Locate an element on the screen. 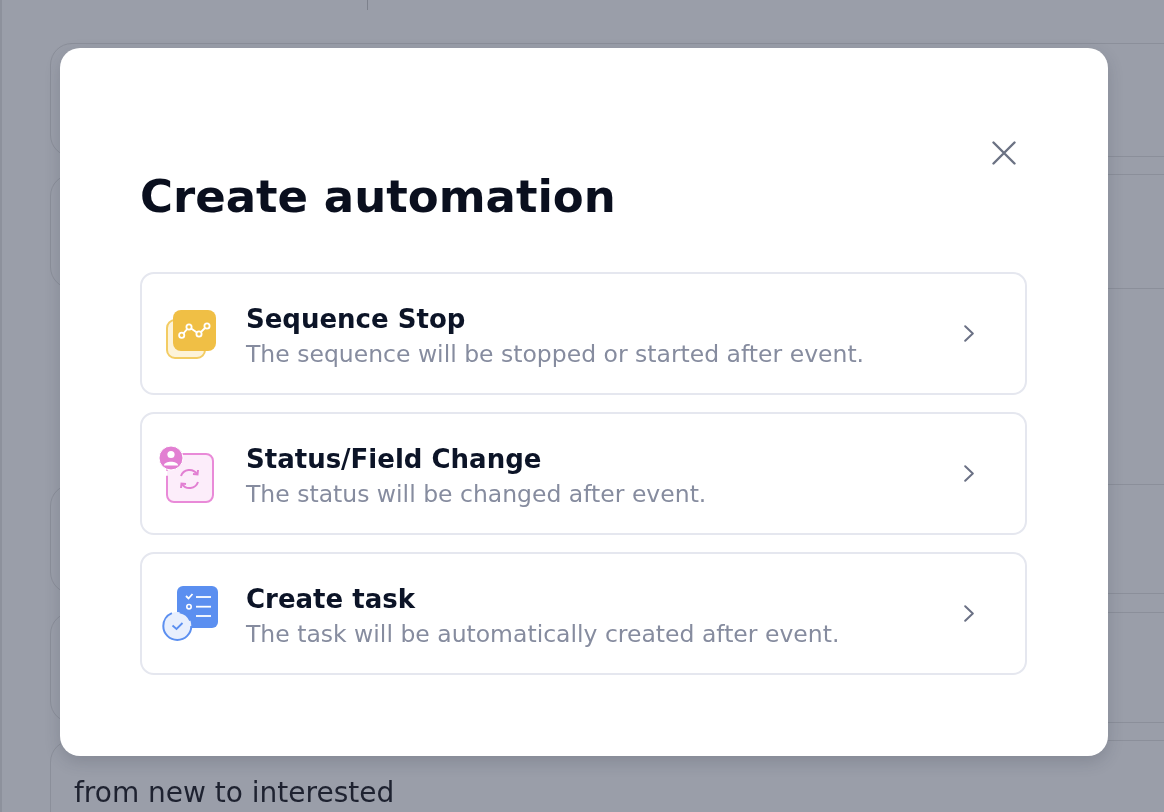 The width and height of the screenshot is (1164, 812). line-chart-icon is located at coordinates (191, 333).